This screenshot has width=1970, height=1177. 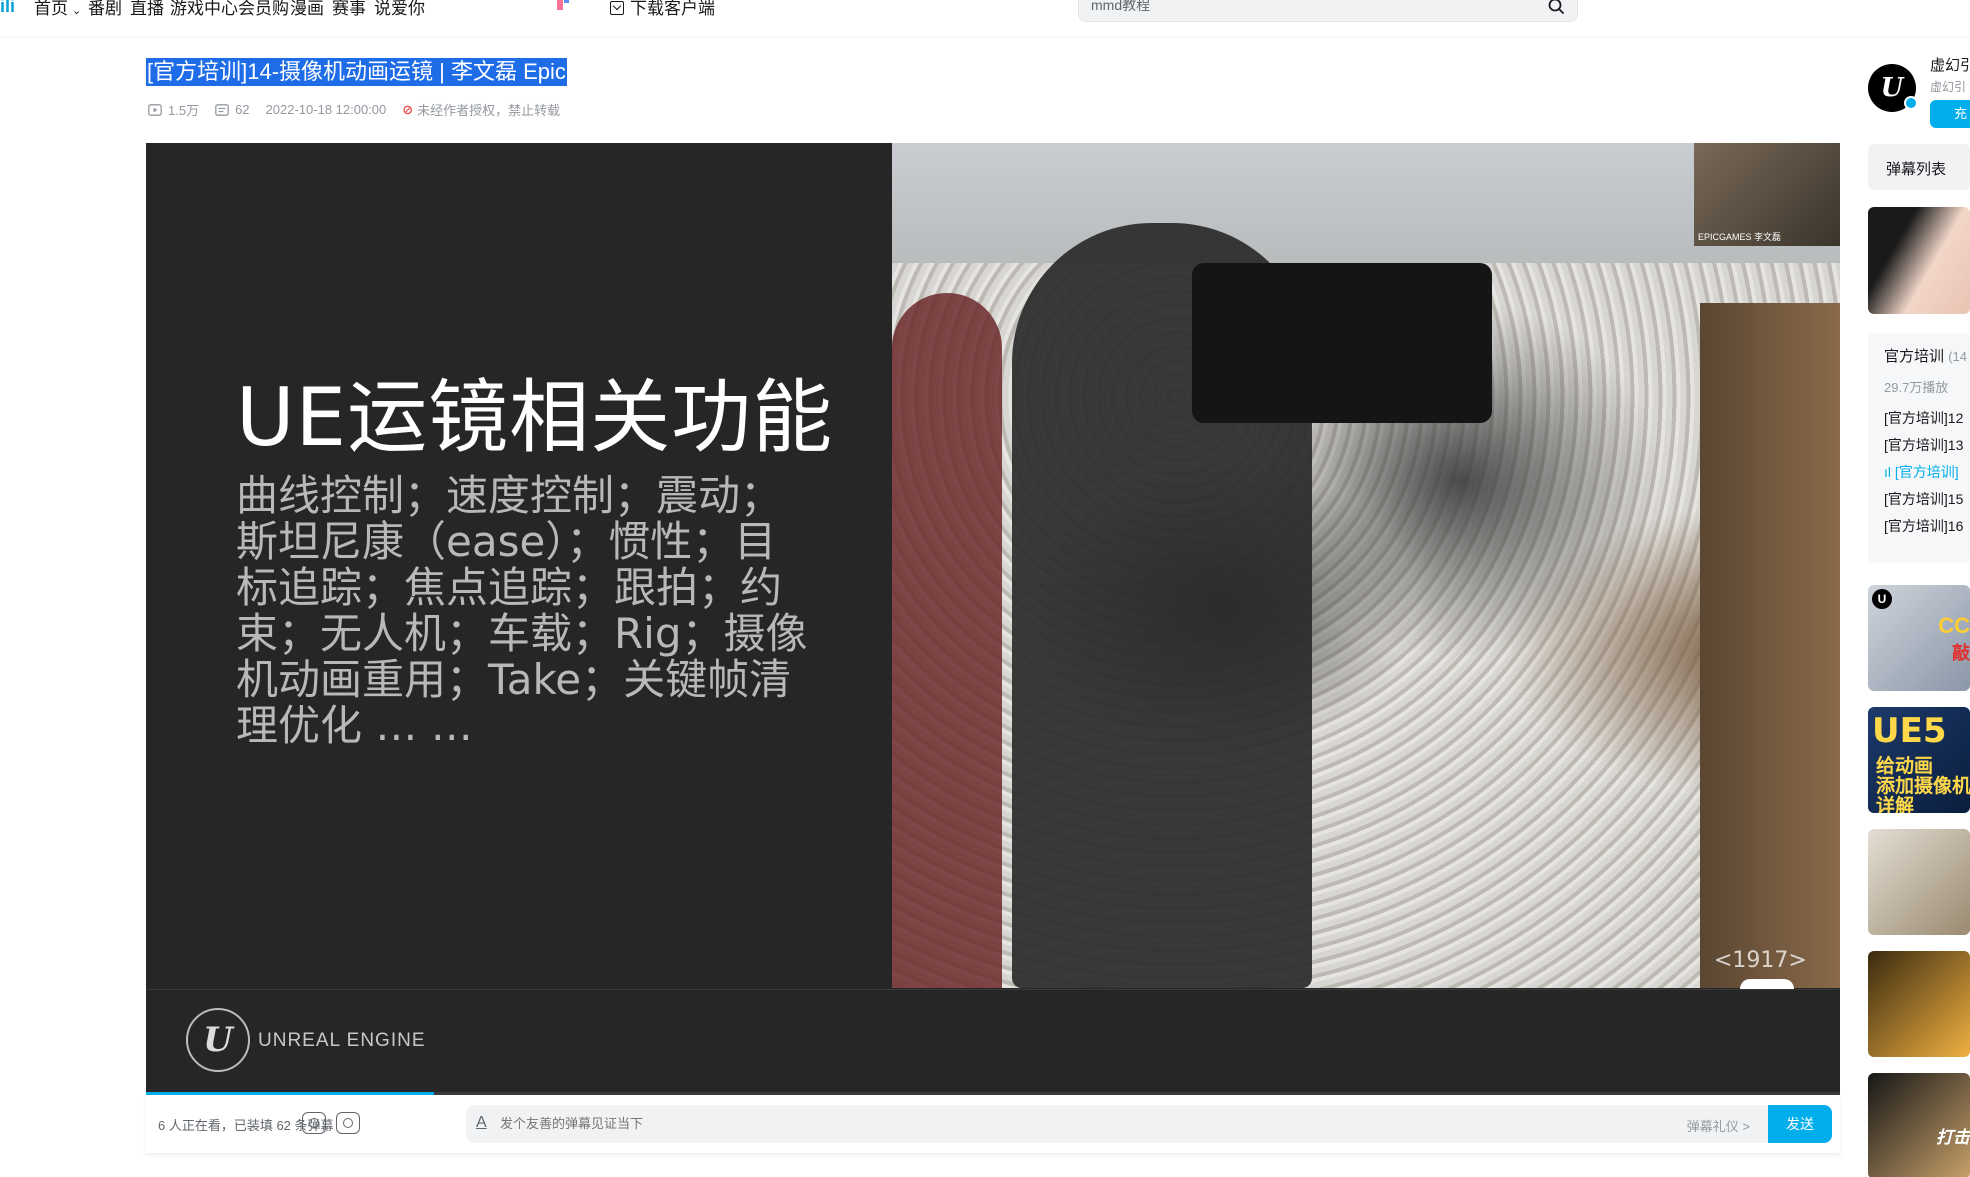 What do you see at coordinates (1948, 87) in the screenshot?
I see `uploader-description: 虚幻引` at bounding box center [1948, 87].